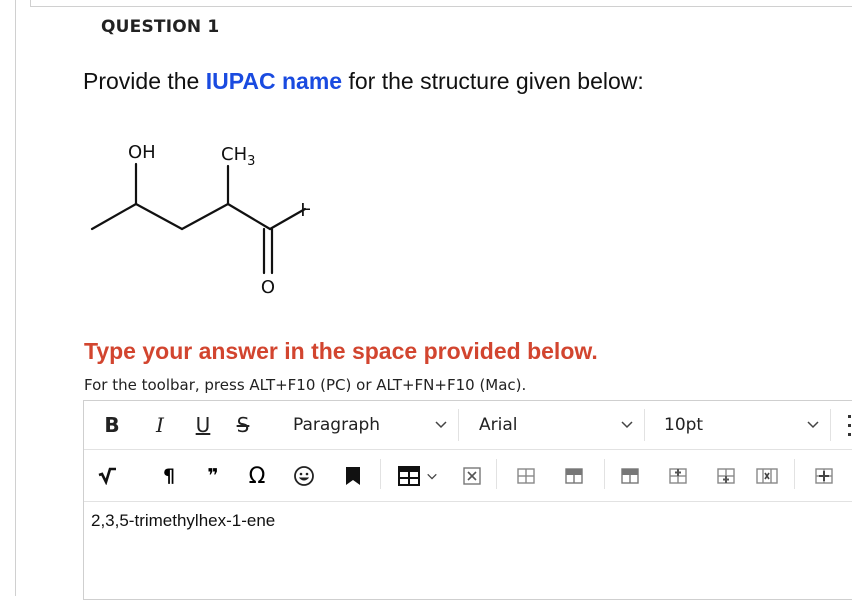  What do you see at coordinates (555, 425) in the screenshot?
I see `font-dropdown: Arial` at bounding box center [555, 425].